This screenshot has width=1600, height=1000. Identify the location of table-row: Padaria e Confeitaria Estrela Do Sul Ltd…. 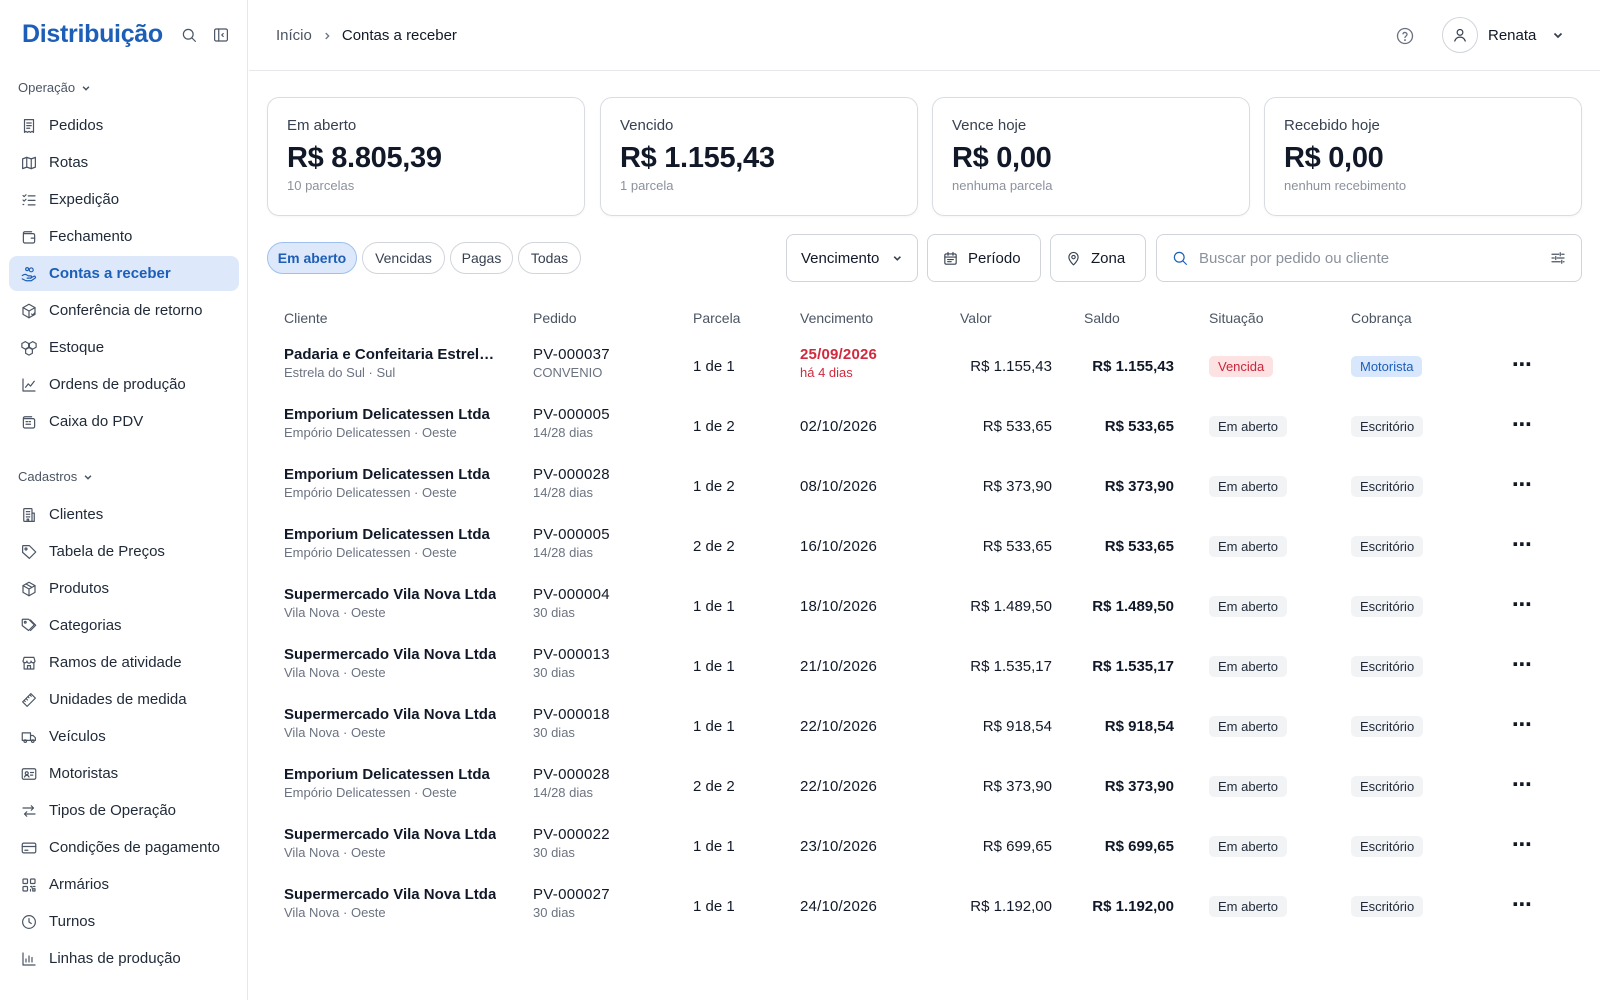
(922, 376).